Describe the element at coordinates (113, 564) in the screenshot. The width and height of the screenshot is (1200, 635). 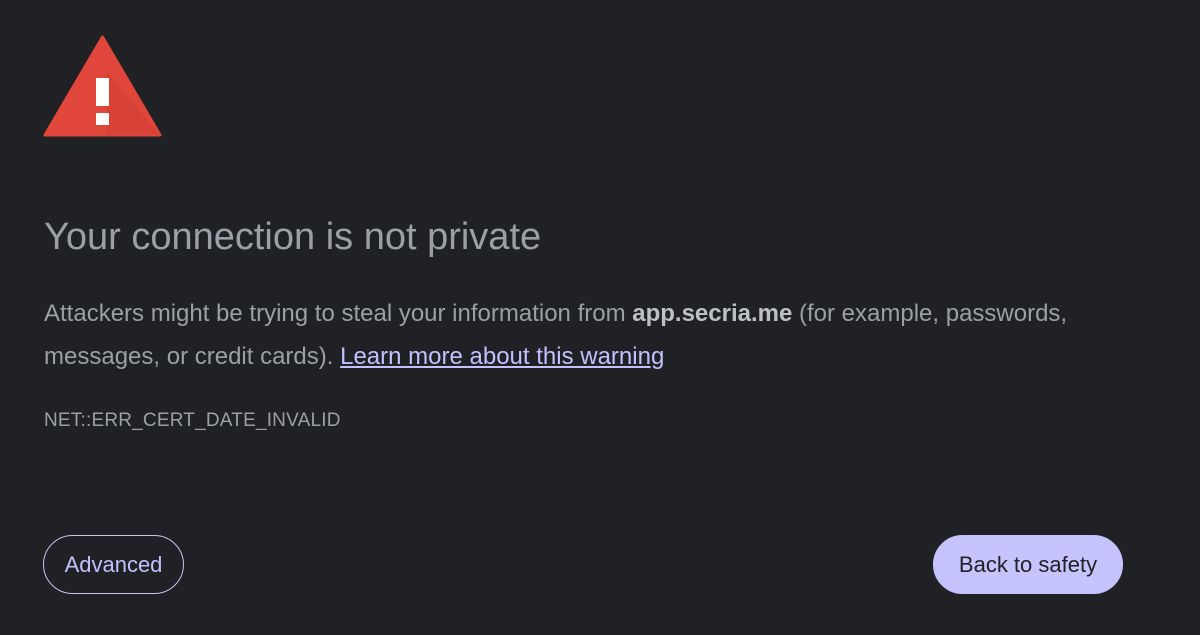
I see `advanced-button: Advanced` at that location.